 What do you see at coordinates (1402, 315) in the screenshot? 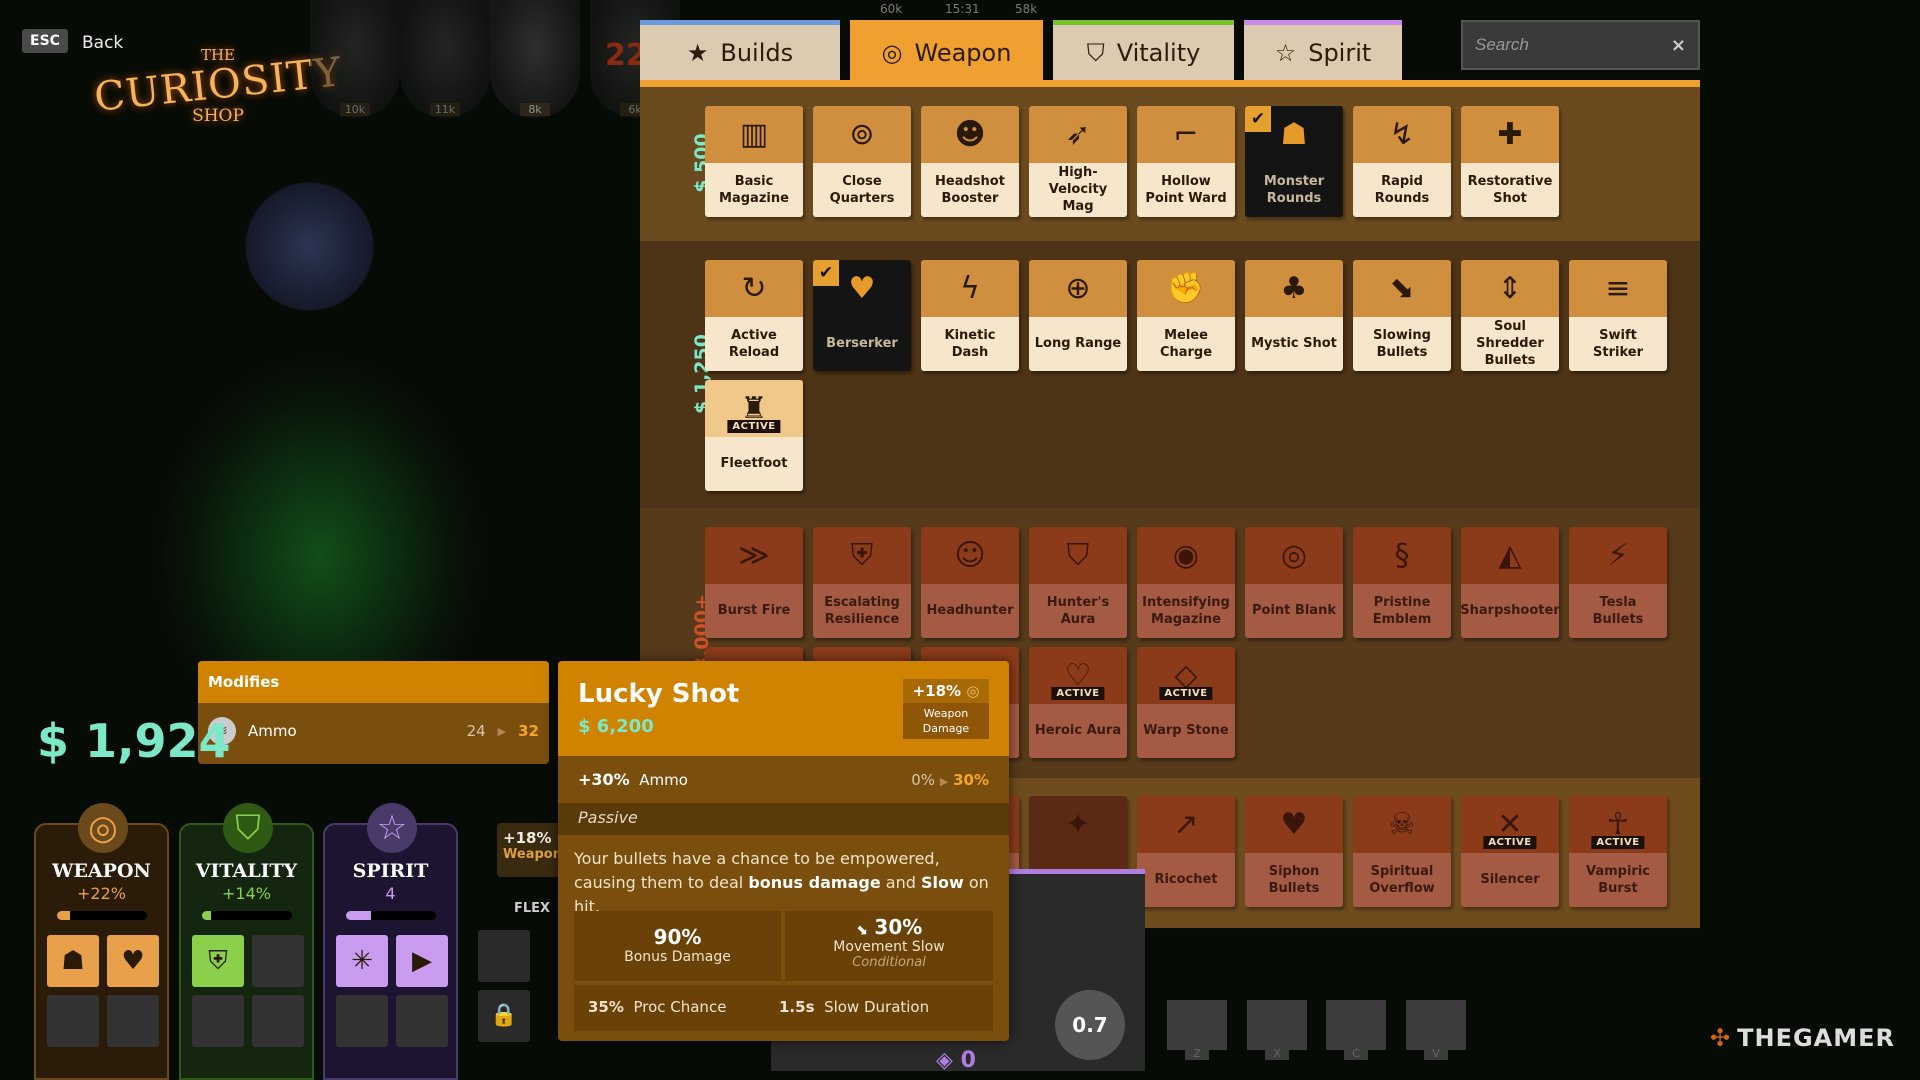
I see `shop-item-slowing-bullets: ⬊ Slowing Bullets` at bounding box center [1402, 315].